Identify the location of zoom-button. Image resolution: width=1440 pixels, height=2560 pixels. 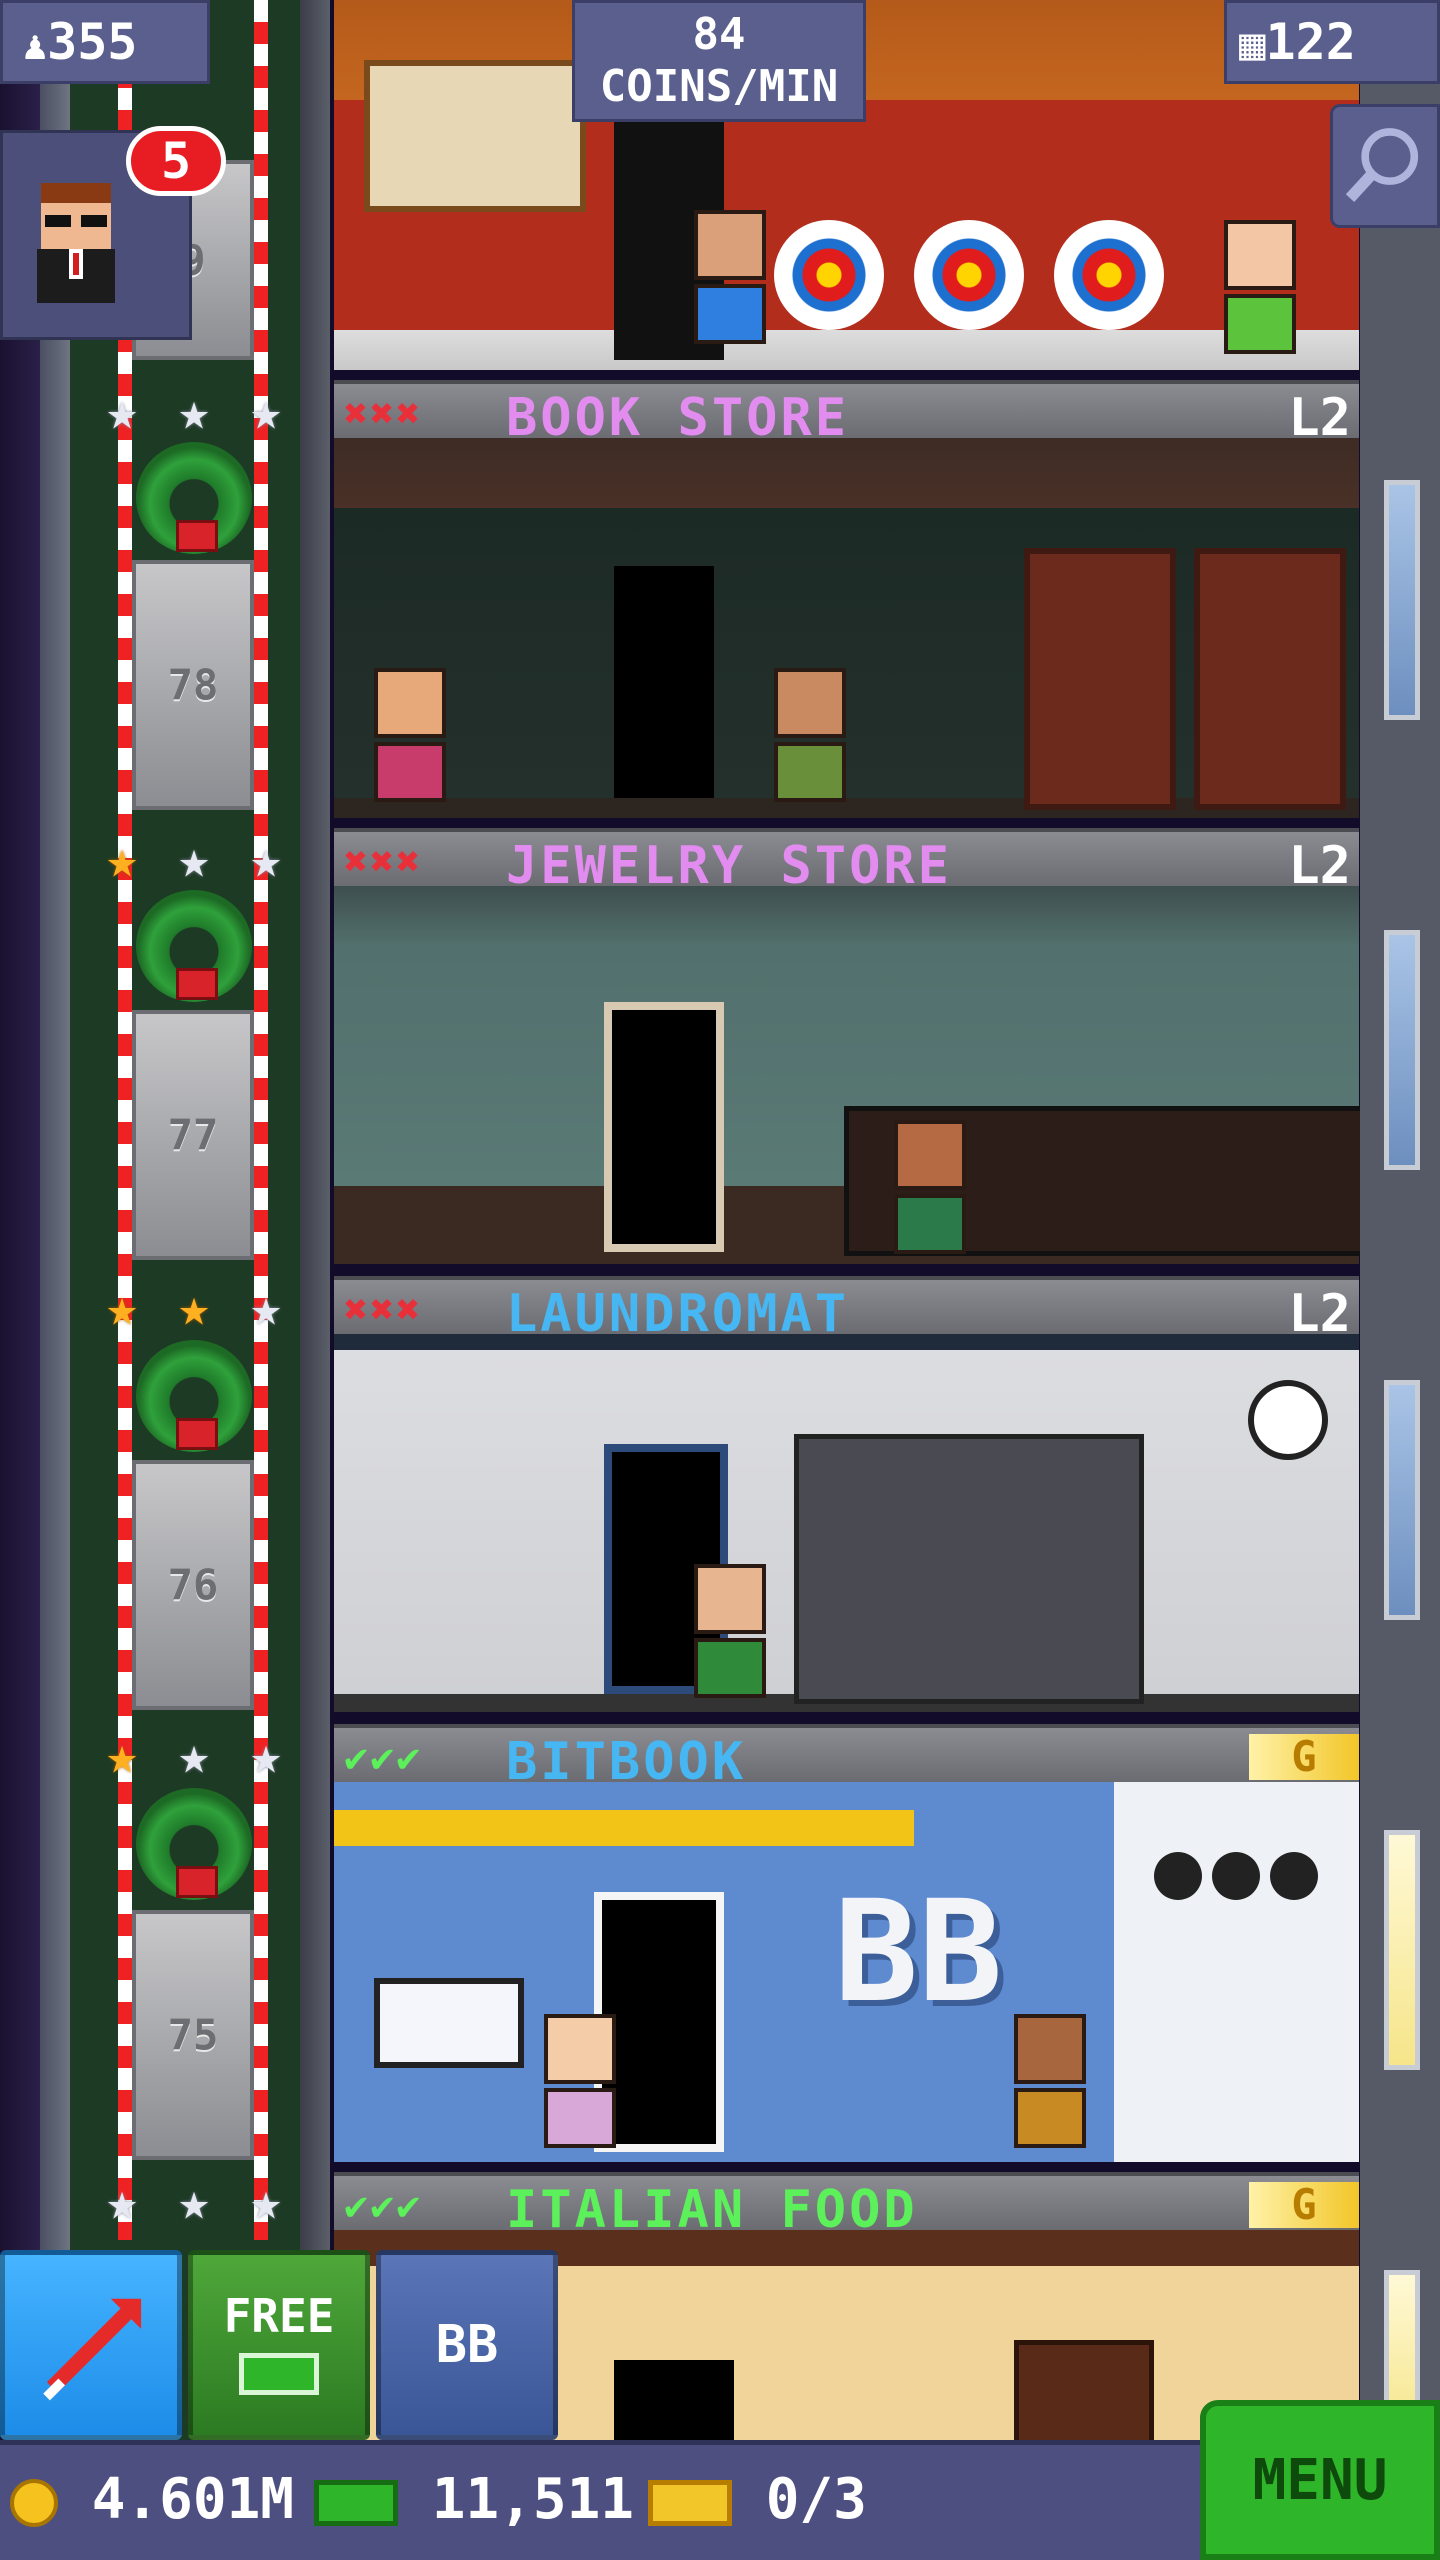
(1385, 166).